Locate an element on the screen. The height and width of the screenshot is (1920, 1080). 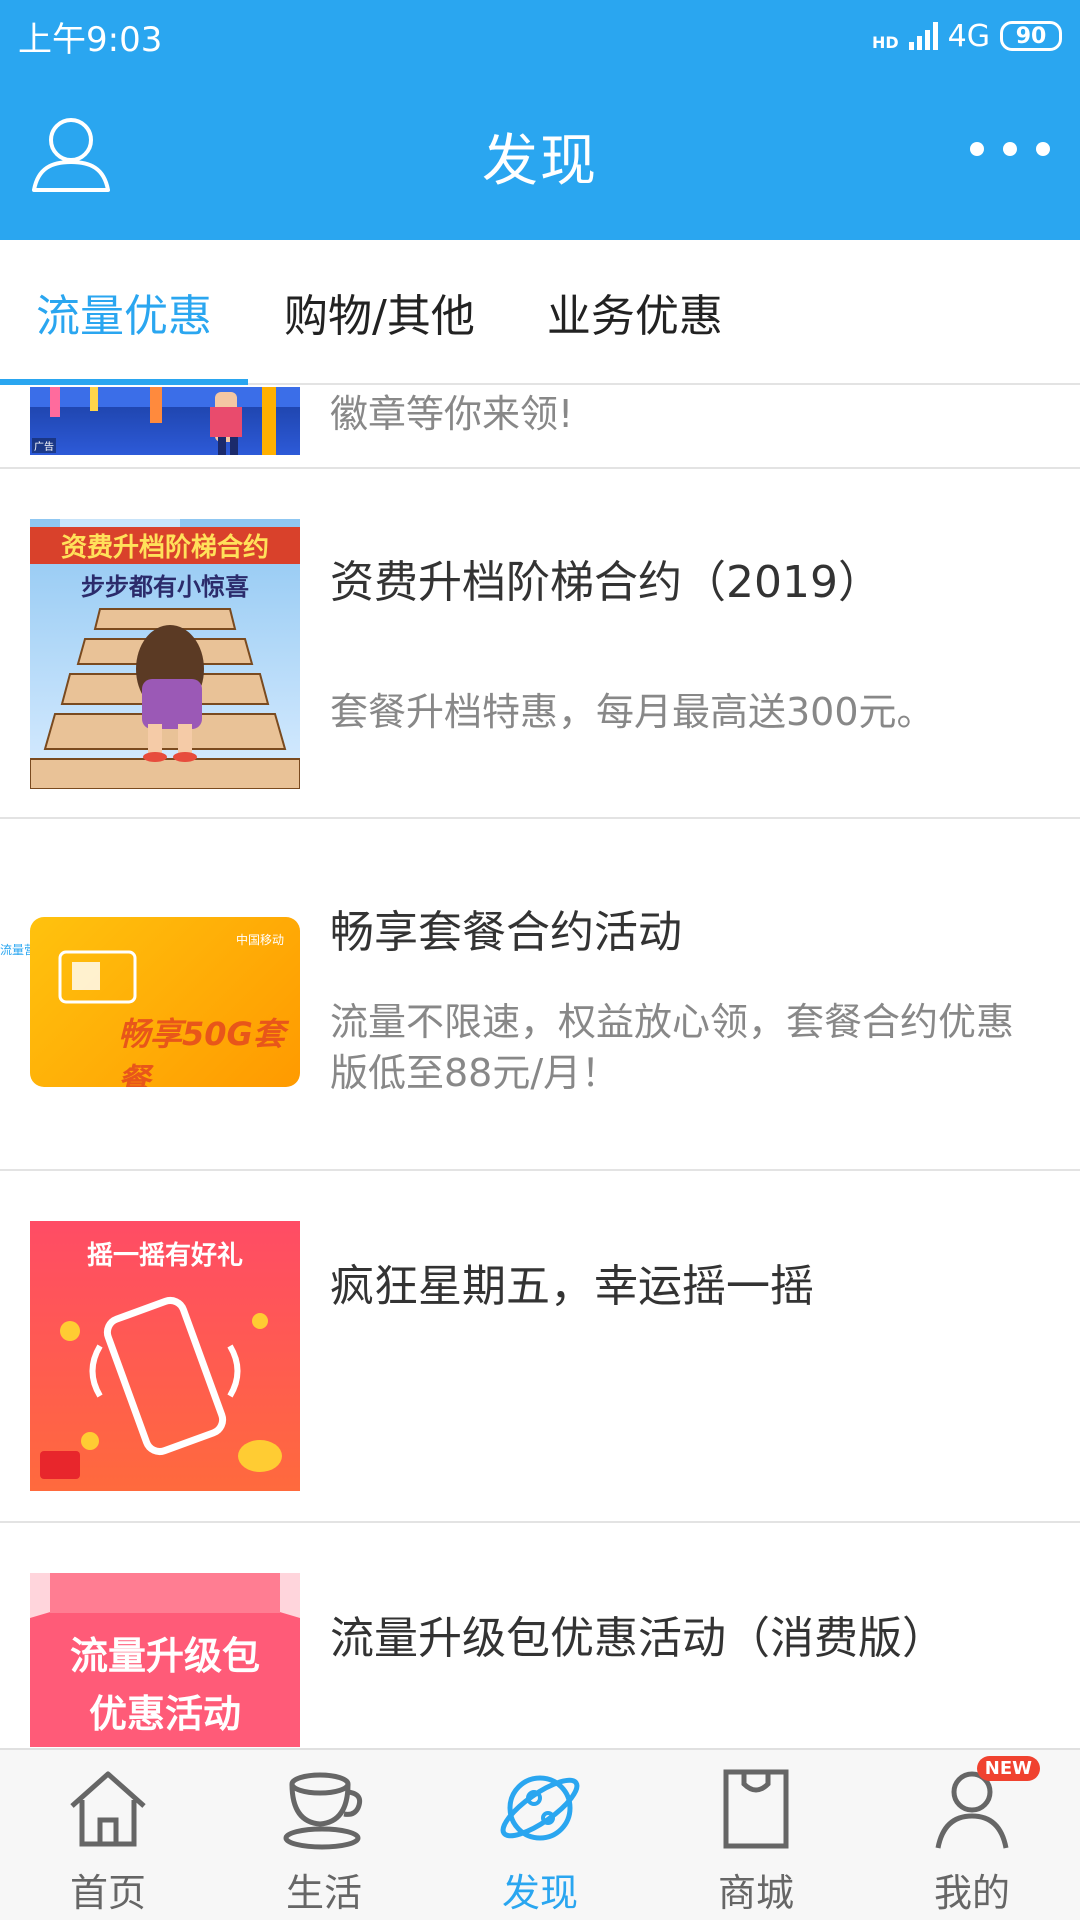
tab-traffic-offers: 流量优惠 is located at coordinates (124, 312).